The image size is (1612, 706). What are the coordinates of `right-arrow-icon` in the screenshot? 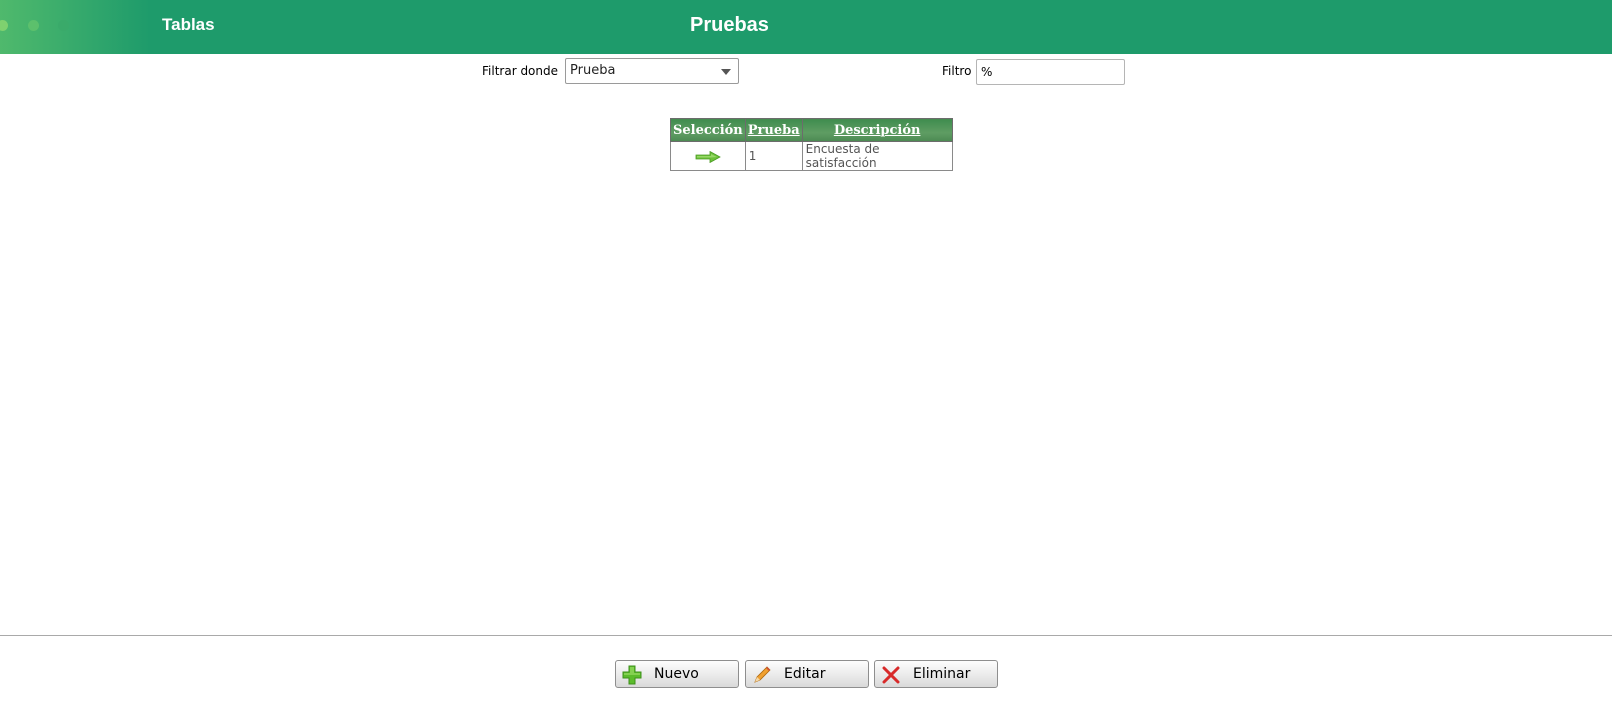 It's located at (708, 156).